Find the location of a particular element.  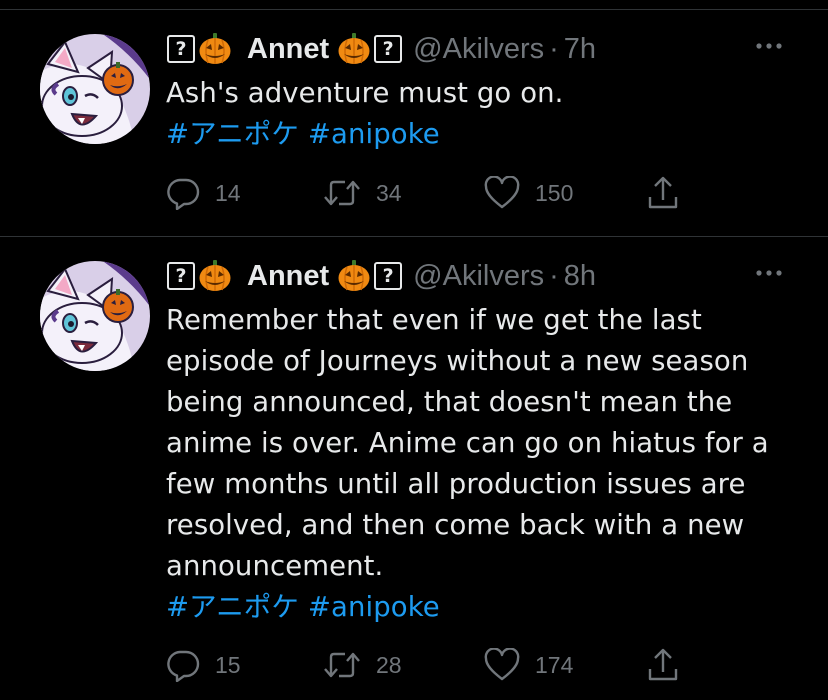

tweet-text-line: Remember that even if we get the last is located at coordinates (434, 320).